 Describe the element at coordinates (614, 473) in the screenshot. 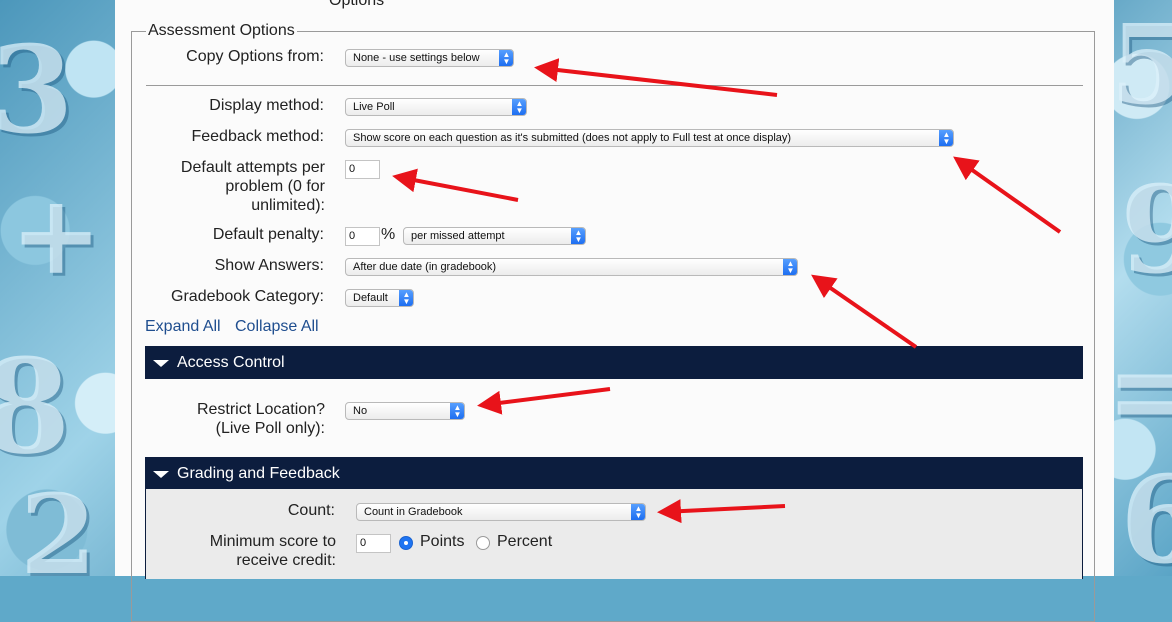

I see `grading-feedback-header: Grading and Feedback` at that location.